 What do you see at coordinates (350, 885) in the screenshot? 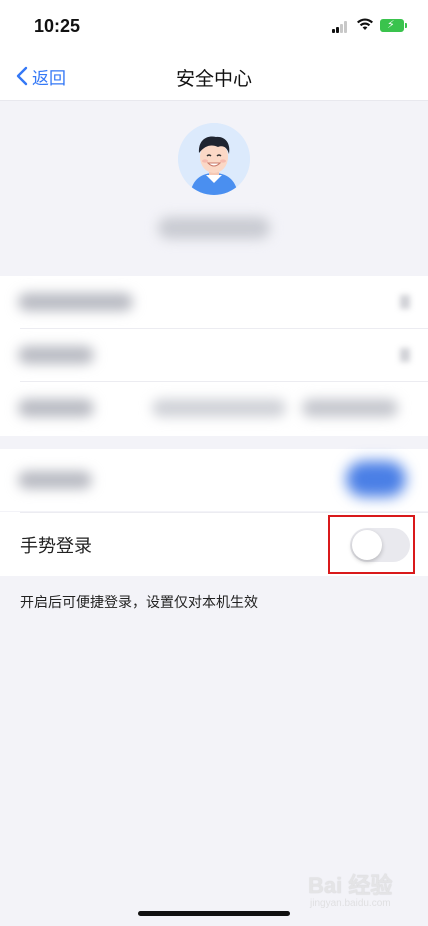
I see `watermark-text: Bai 经验` at bounding box center [350, 885].